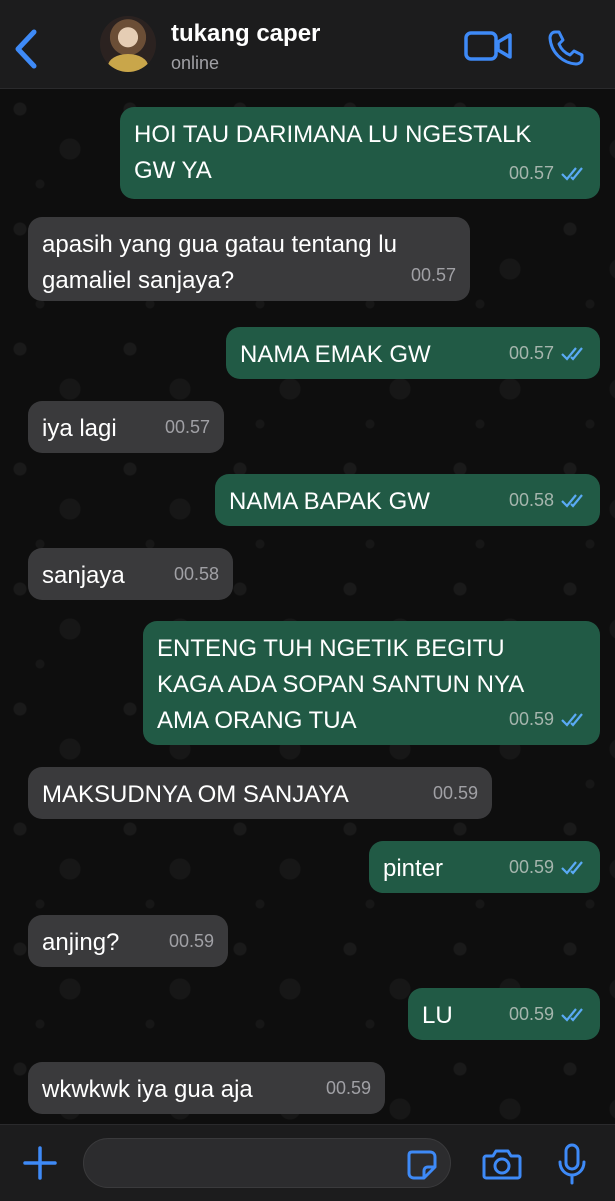 The height and width of the screenshot is (1201, 615). I want to click on phone-icon, so click(566, 48).